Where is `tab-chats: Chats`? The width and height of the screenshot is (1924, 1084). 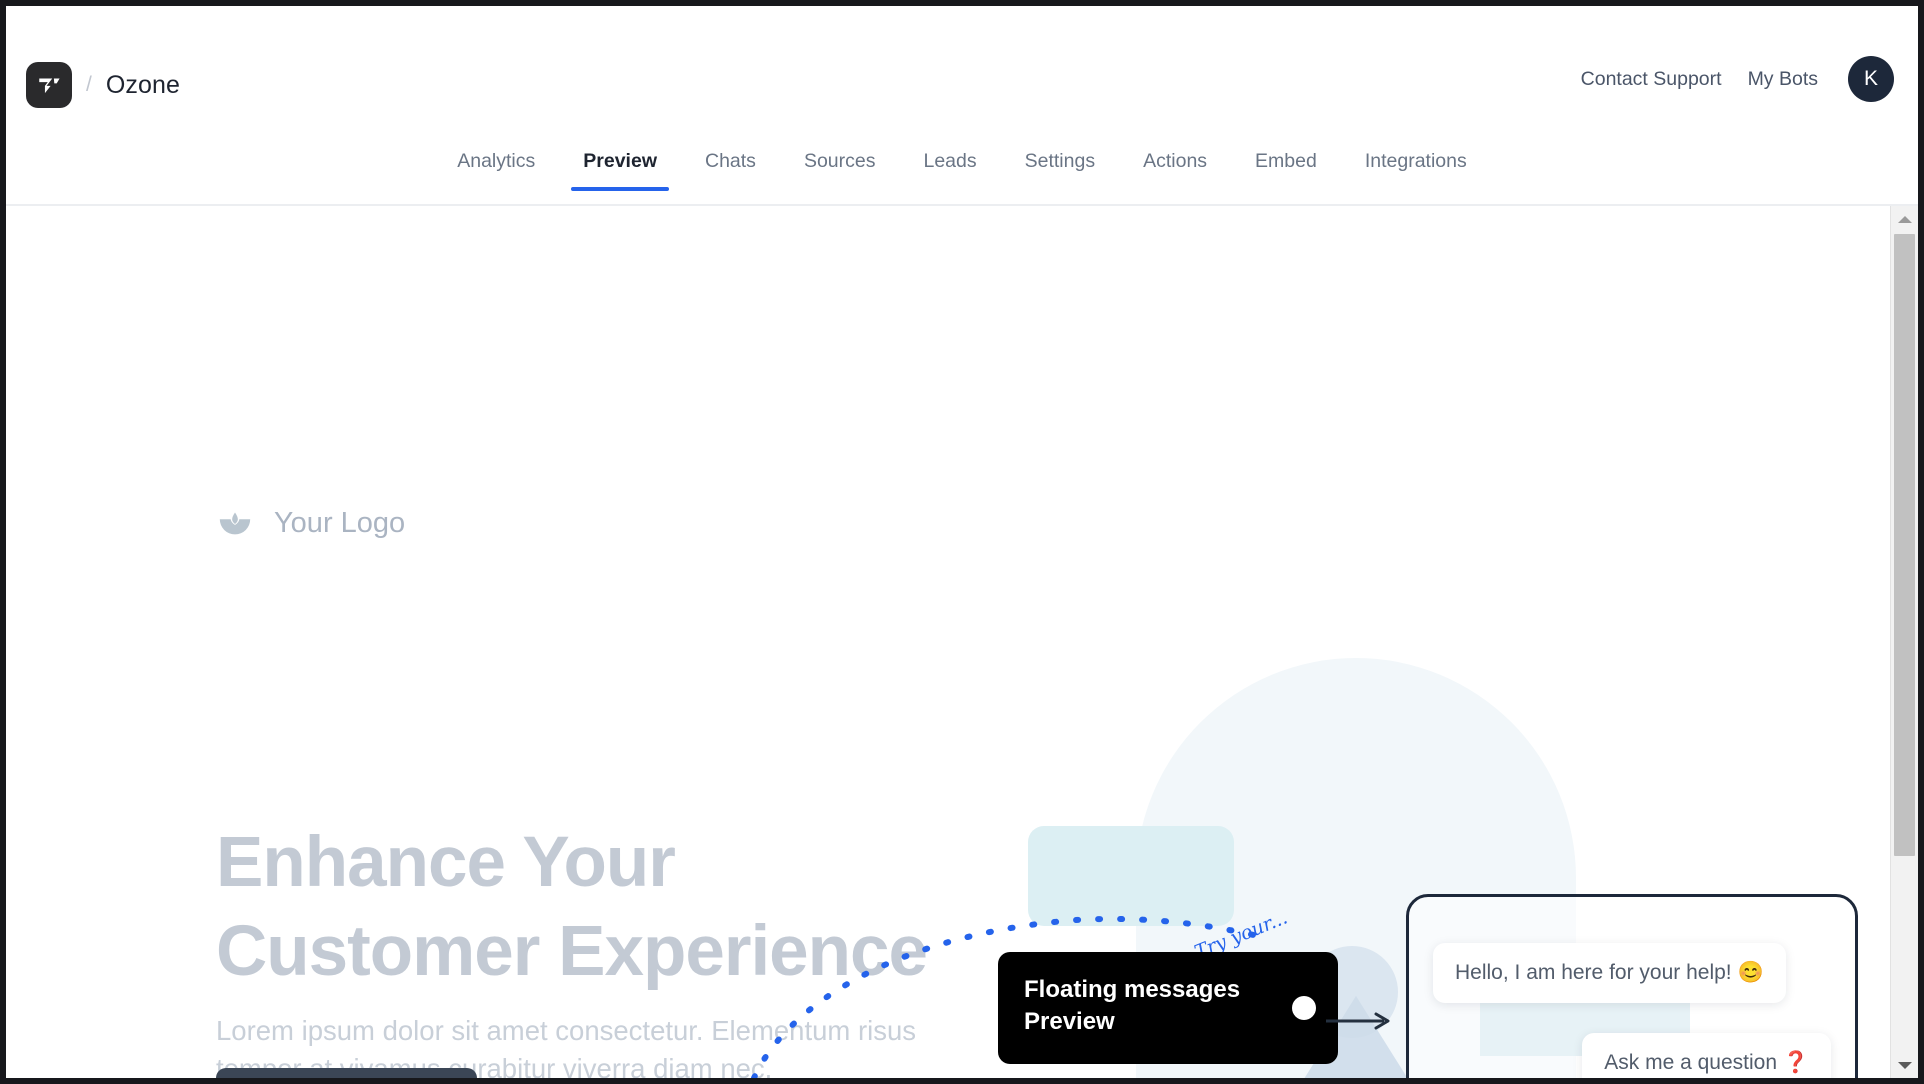
tab-chats: Chats is located at coordinates (730, 168).